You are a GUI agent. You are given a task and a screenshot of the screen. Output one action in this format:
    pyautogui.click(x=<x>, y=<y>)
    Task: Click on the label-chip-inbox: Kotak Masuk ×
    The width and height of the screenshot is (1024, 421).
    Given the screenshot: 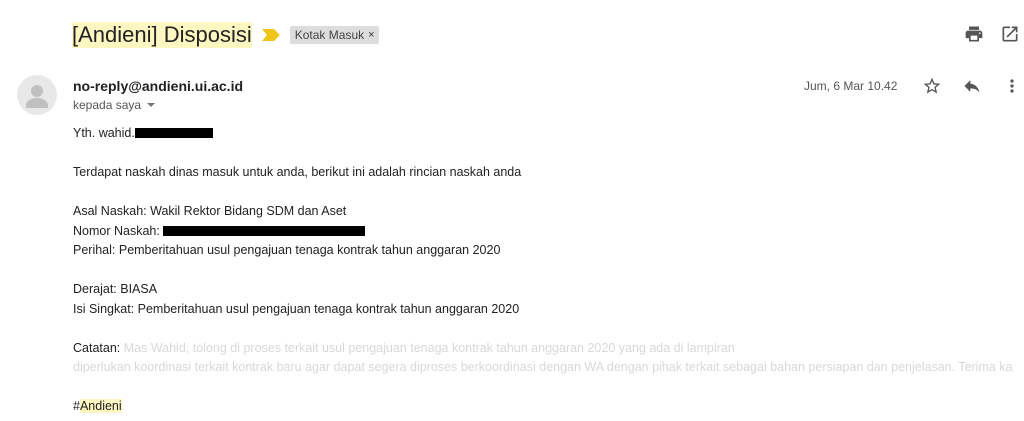 What is the action you would take?
    pyautogui.click(x=334, y=35)
    